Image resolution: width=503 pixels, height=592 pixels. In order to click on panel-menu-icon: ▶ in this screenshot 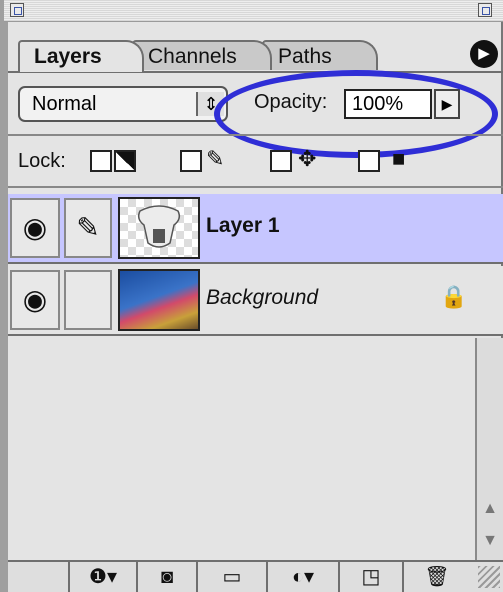, I will do `click(484, 54)`.